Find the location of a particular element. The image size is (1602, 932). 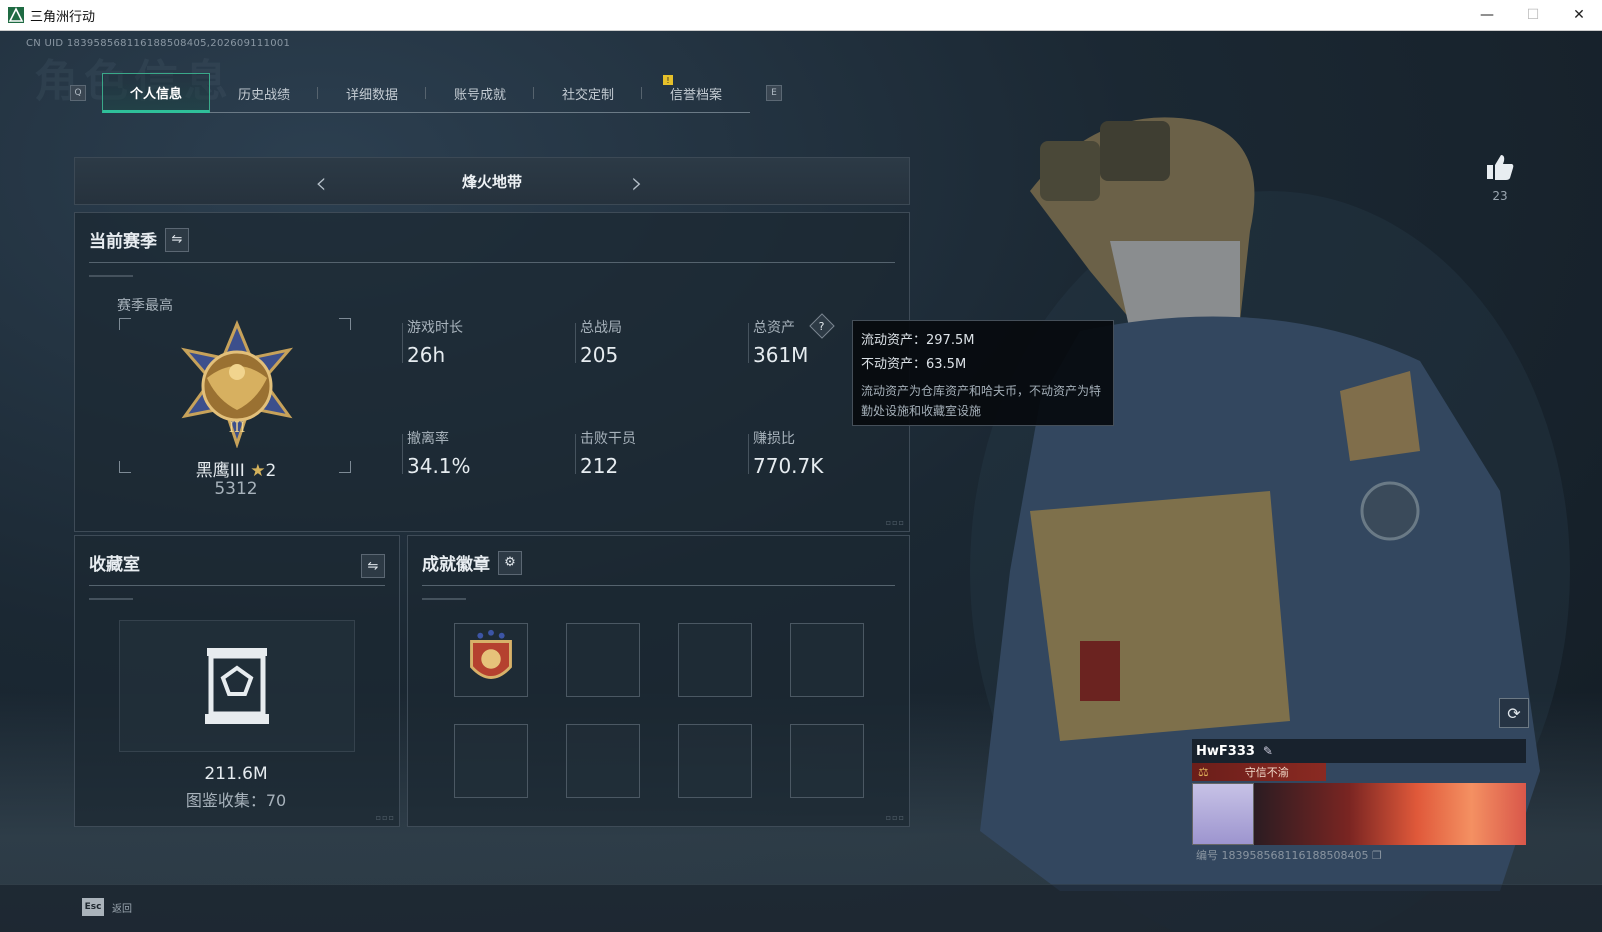

tab-label: 信誉档案 is located at coordinates (695, 95).